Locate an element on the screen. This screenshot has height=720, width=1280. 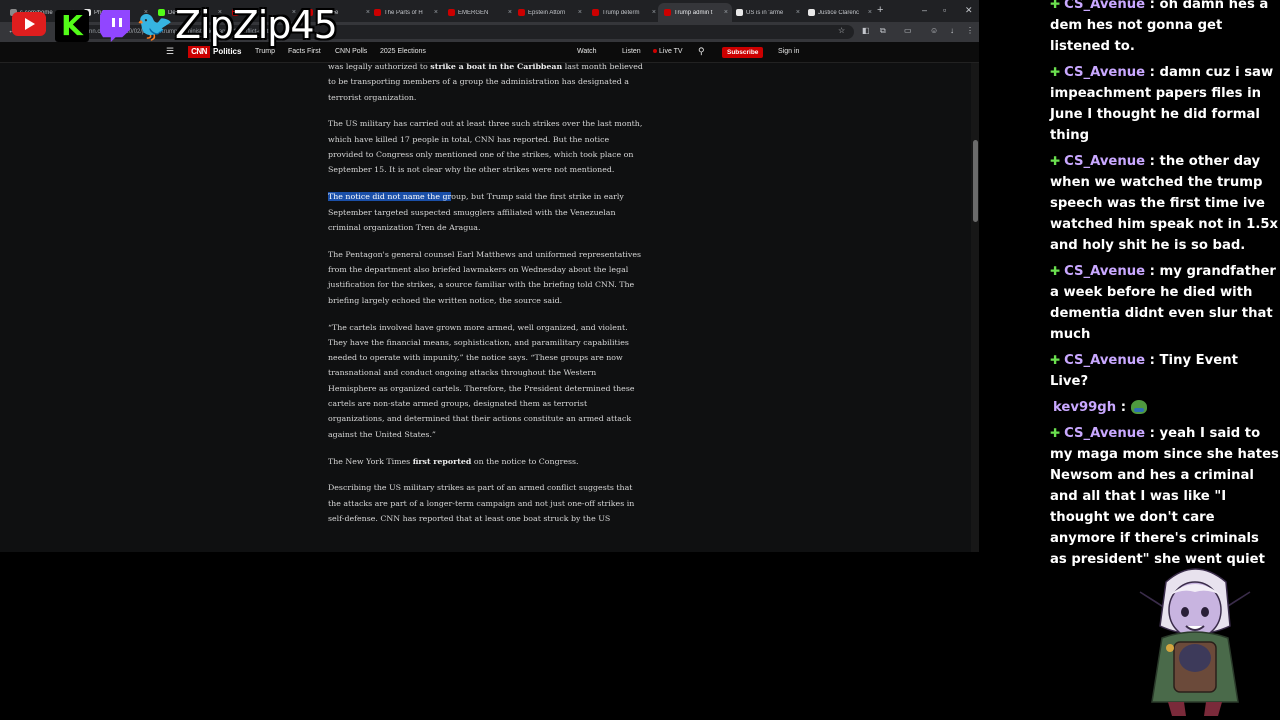
tab-label: Epstein Attorn is located at coordinates (547, 12).